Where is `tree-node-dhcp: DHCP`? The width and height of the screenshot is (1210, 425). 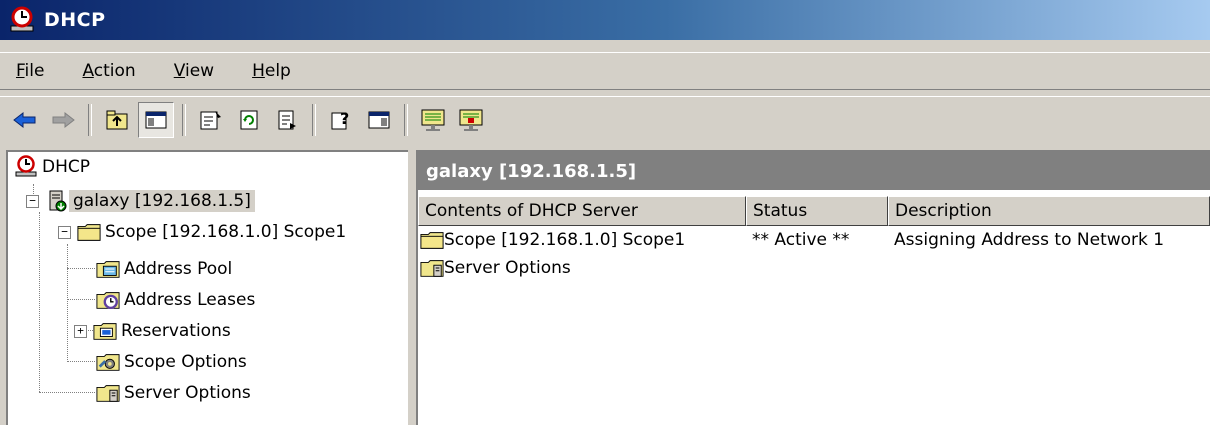 tree-node-dhcp: DHCP is located at coordinates (54, 167).